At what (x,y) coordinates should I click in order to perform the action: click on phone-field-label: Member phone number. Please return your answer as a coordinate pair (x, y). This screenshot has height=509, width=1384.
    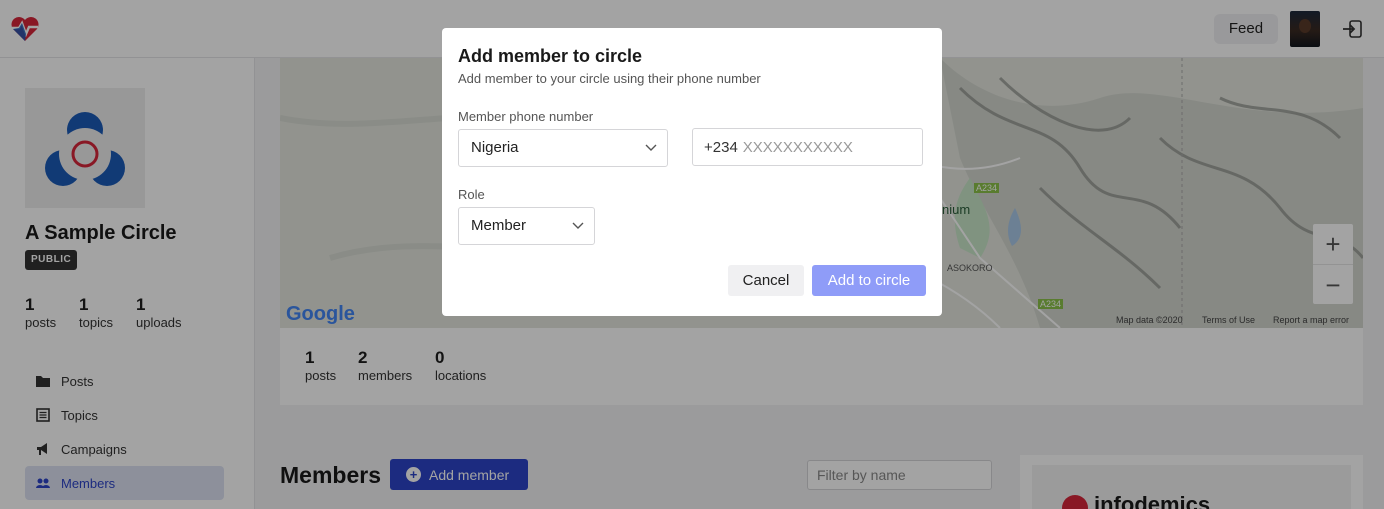
    Looking at the image, I should click on (526, 116).